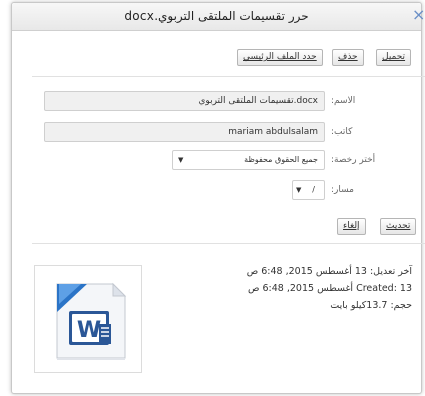  Describe the element at coordinates (280, 57) in the screenshot. I see `set-main-file-button: حدد الملف الرئيسي` at that location.